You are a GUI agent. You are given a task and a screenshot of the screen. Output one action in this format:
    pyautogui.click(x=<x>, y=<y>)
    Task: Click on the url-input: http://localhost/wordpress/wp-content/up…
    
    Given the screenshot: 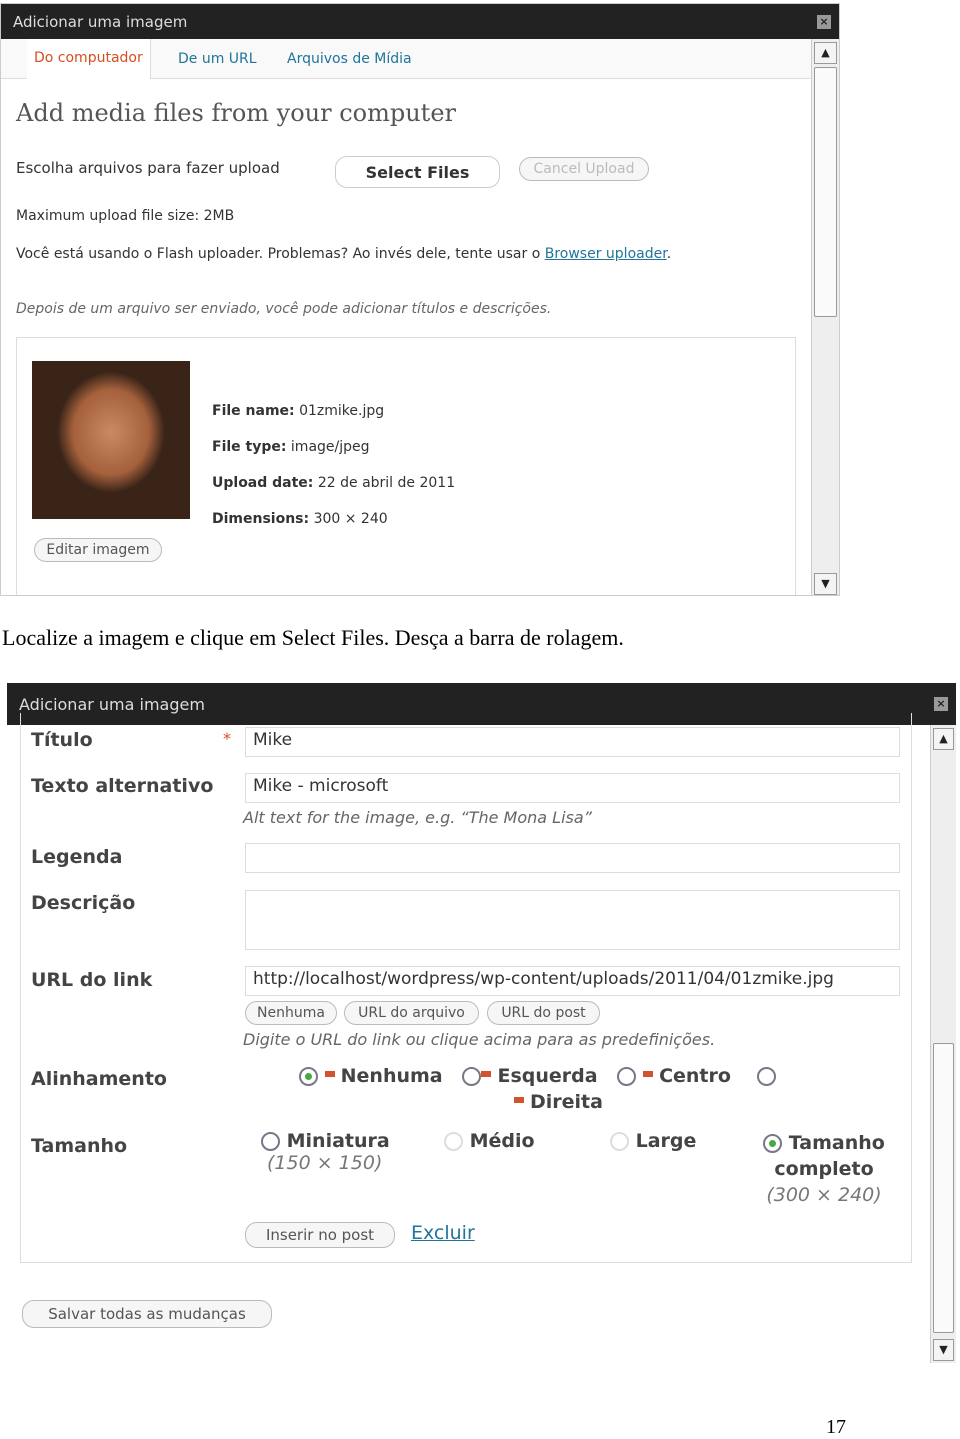 What is the action you would take?
    pyautogui.click(x=572, y=981)
    